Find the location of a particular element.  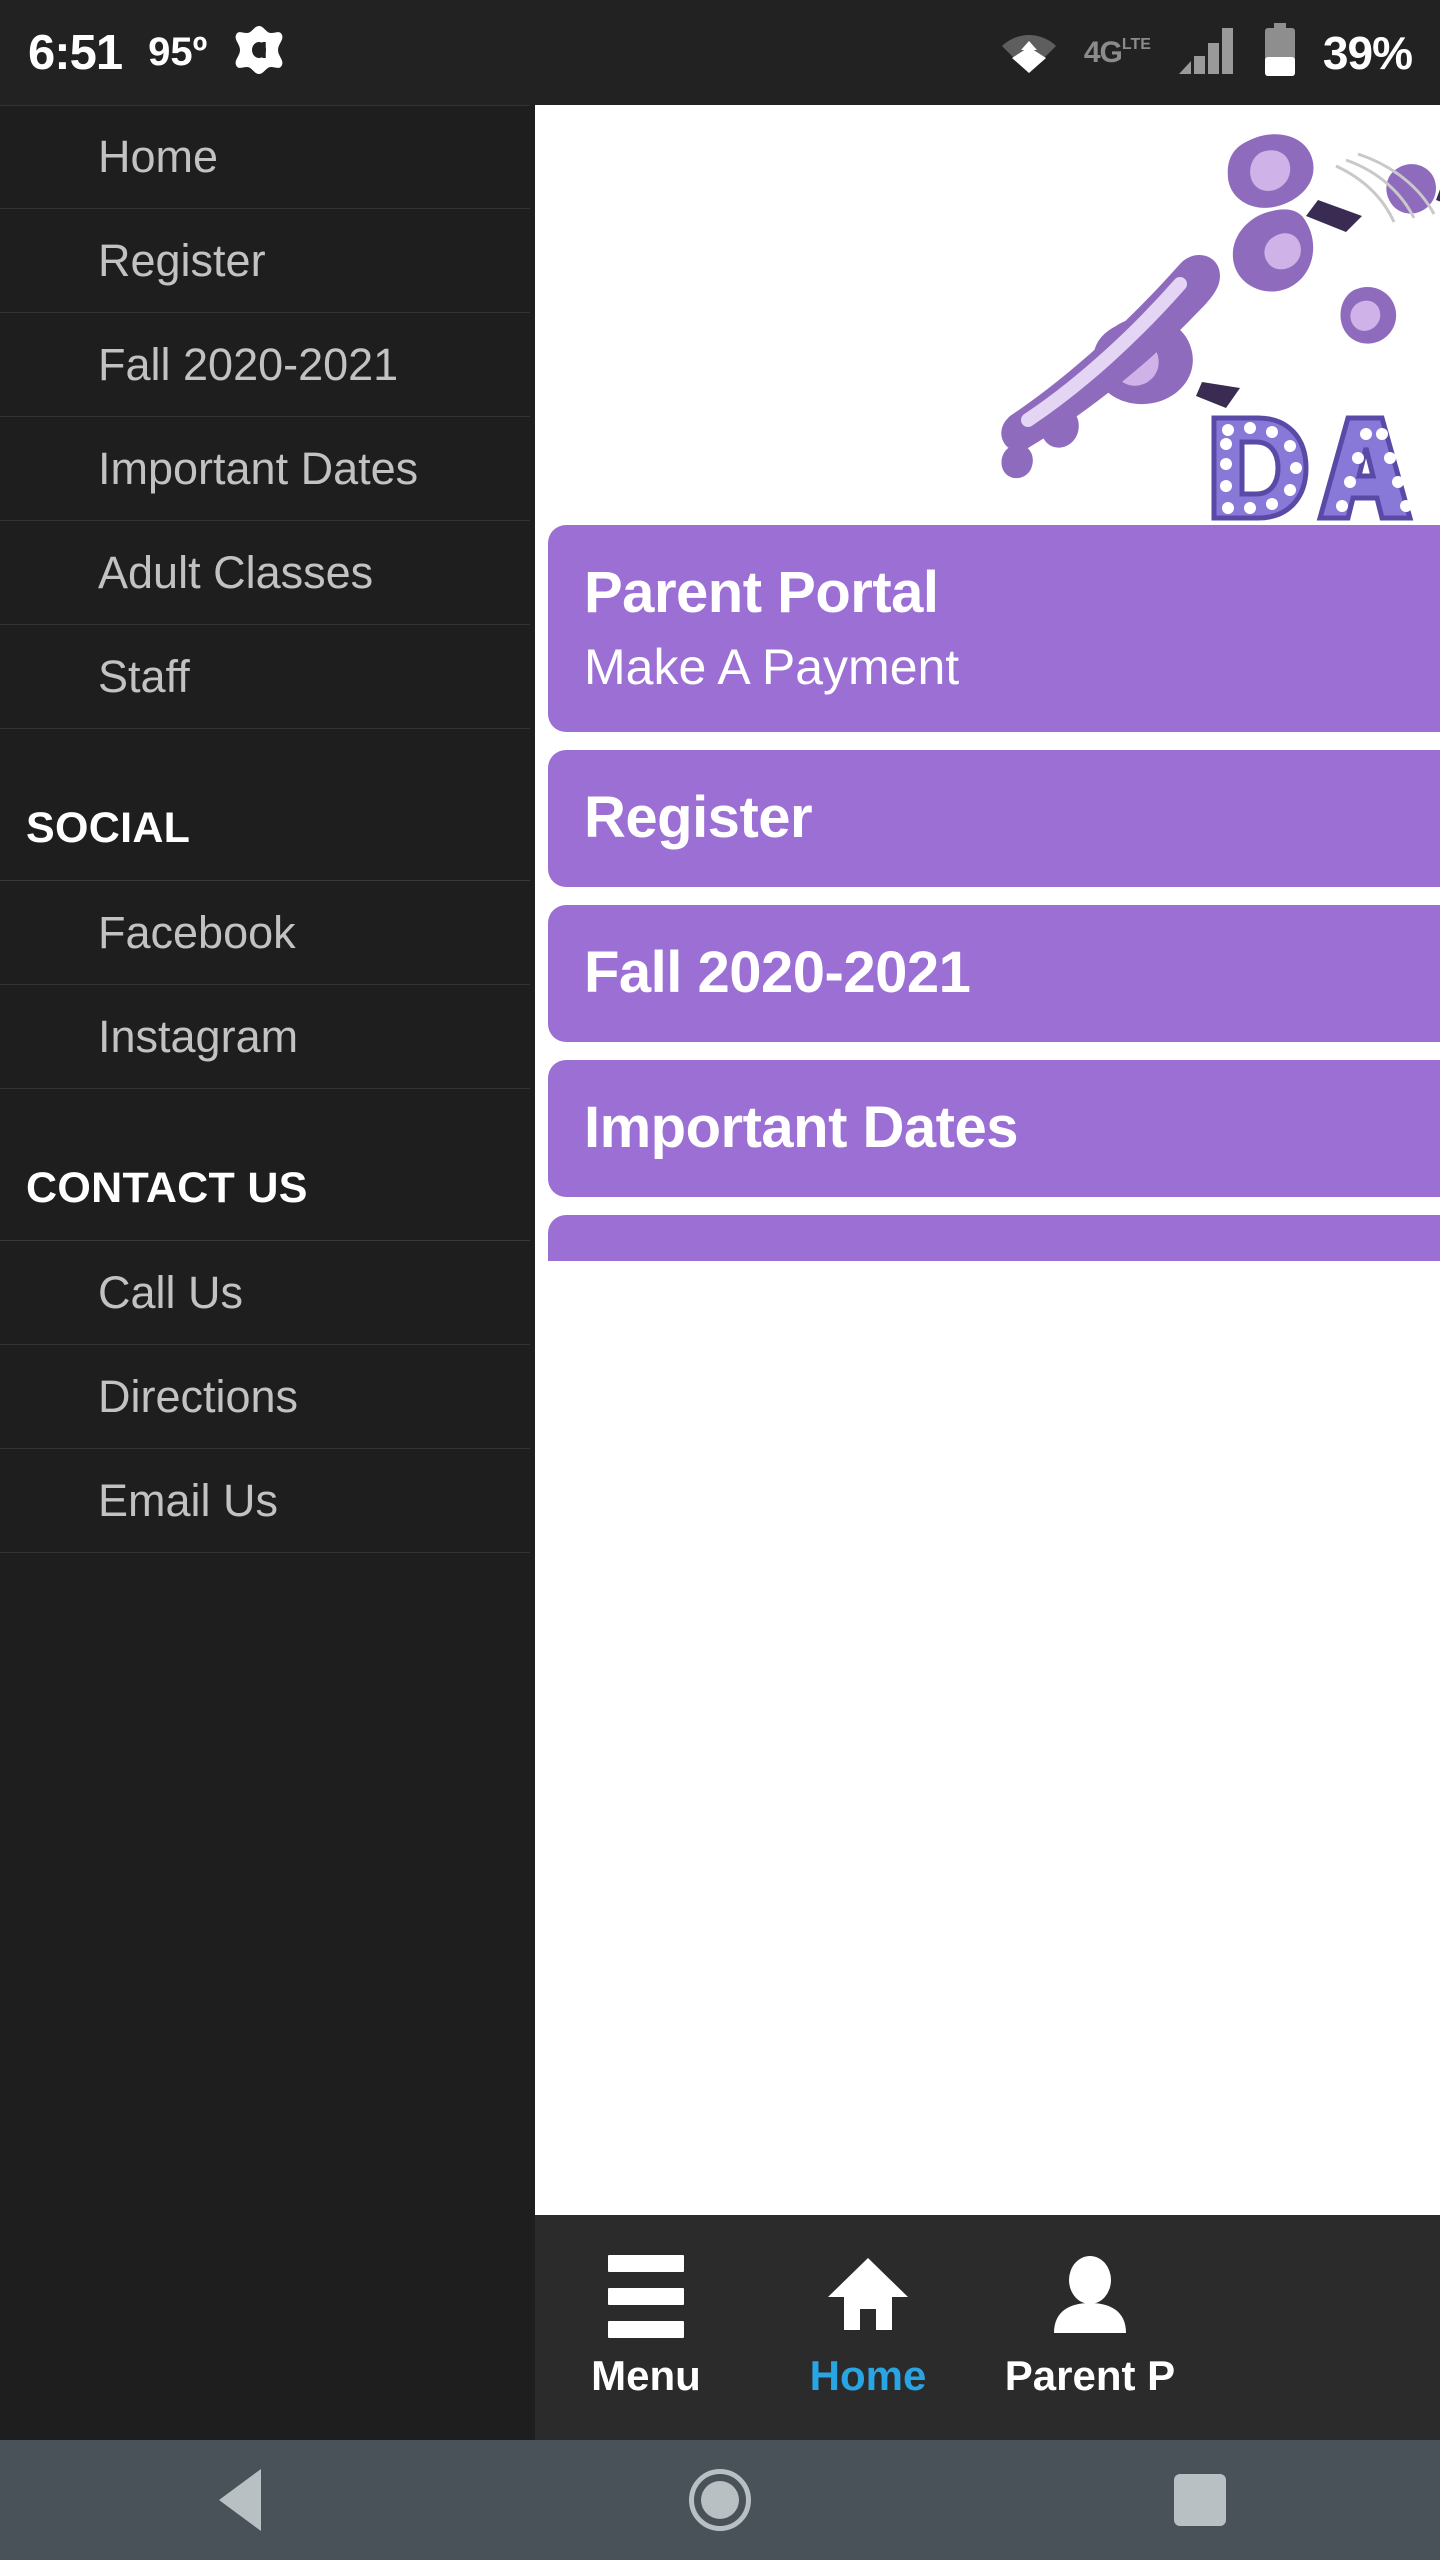

drawer-item-fall-2020-2021: Fall 2020-2021 is located at coordinates (265, 365).